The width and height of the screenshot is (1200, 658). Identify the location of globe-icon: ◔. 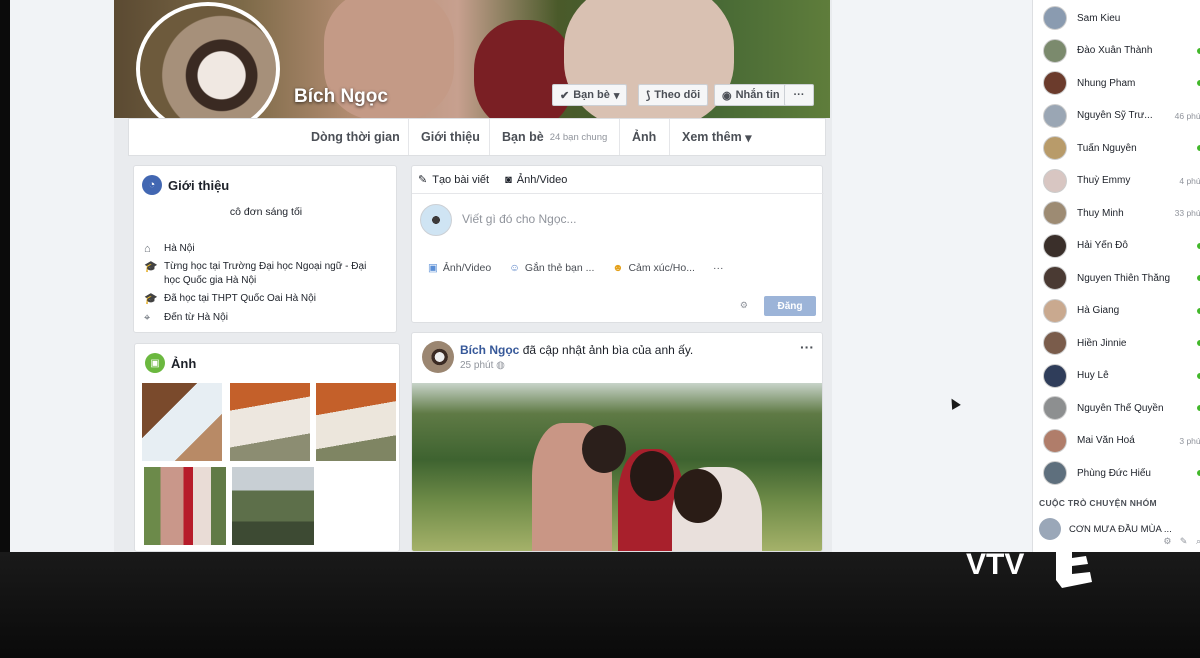
(152, 185).